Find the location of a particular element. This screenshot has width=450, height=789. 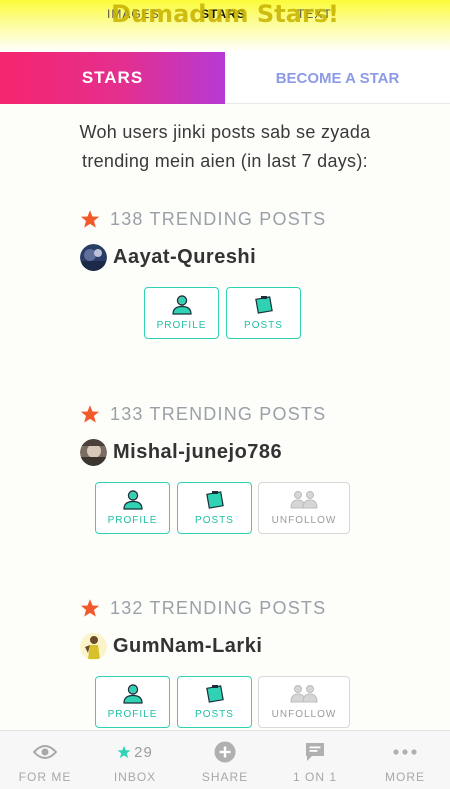

trending-count: 138 TRENDING POSTS is located at coordinates (218, 218).